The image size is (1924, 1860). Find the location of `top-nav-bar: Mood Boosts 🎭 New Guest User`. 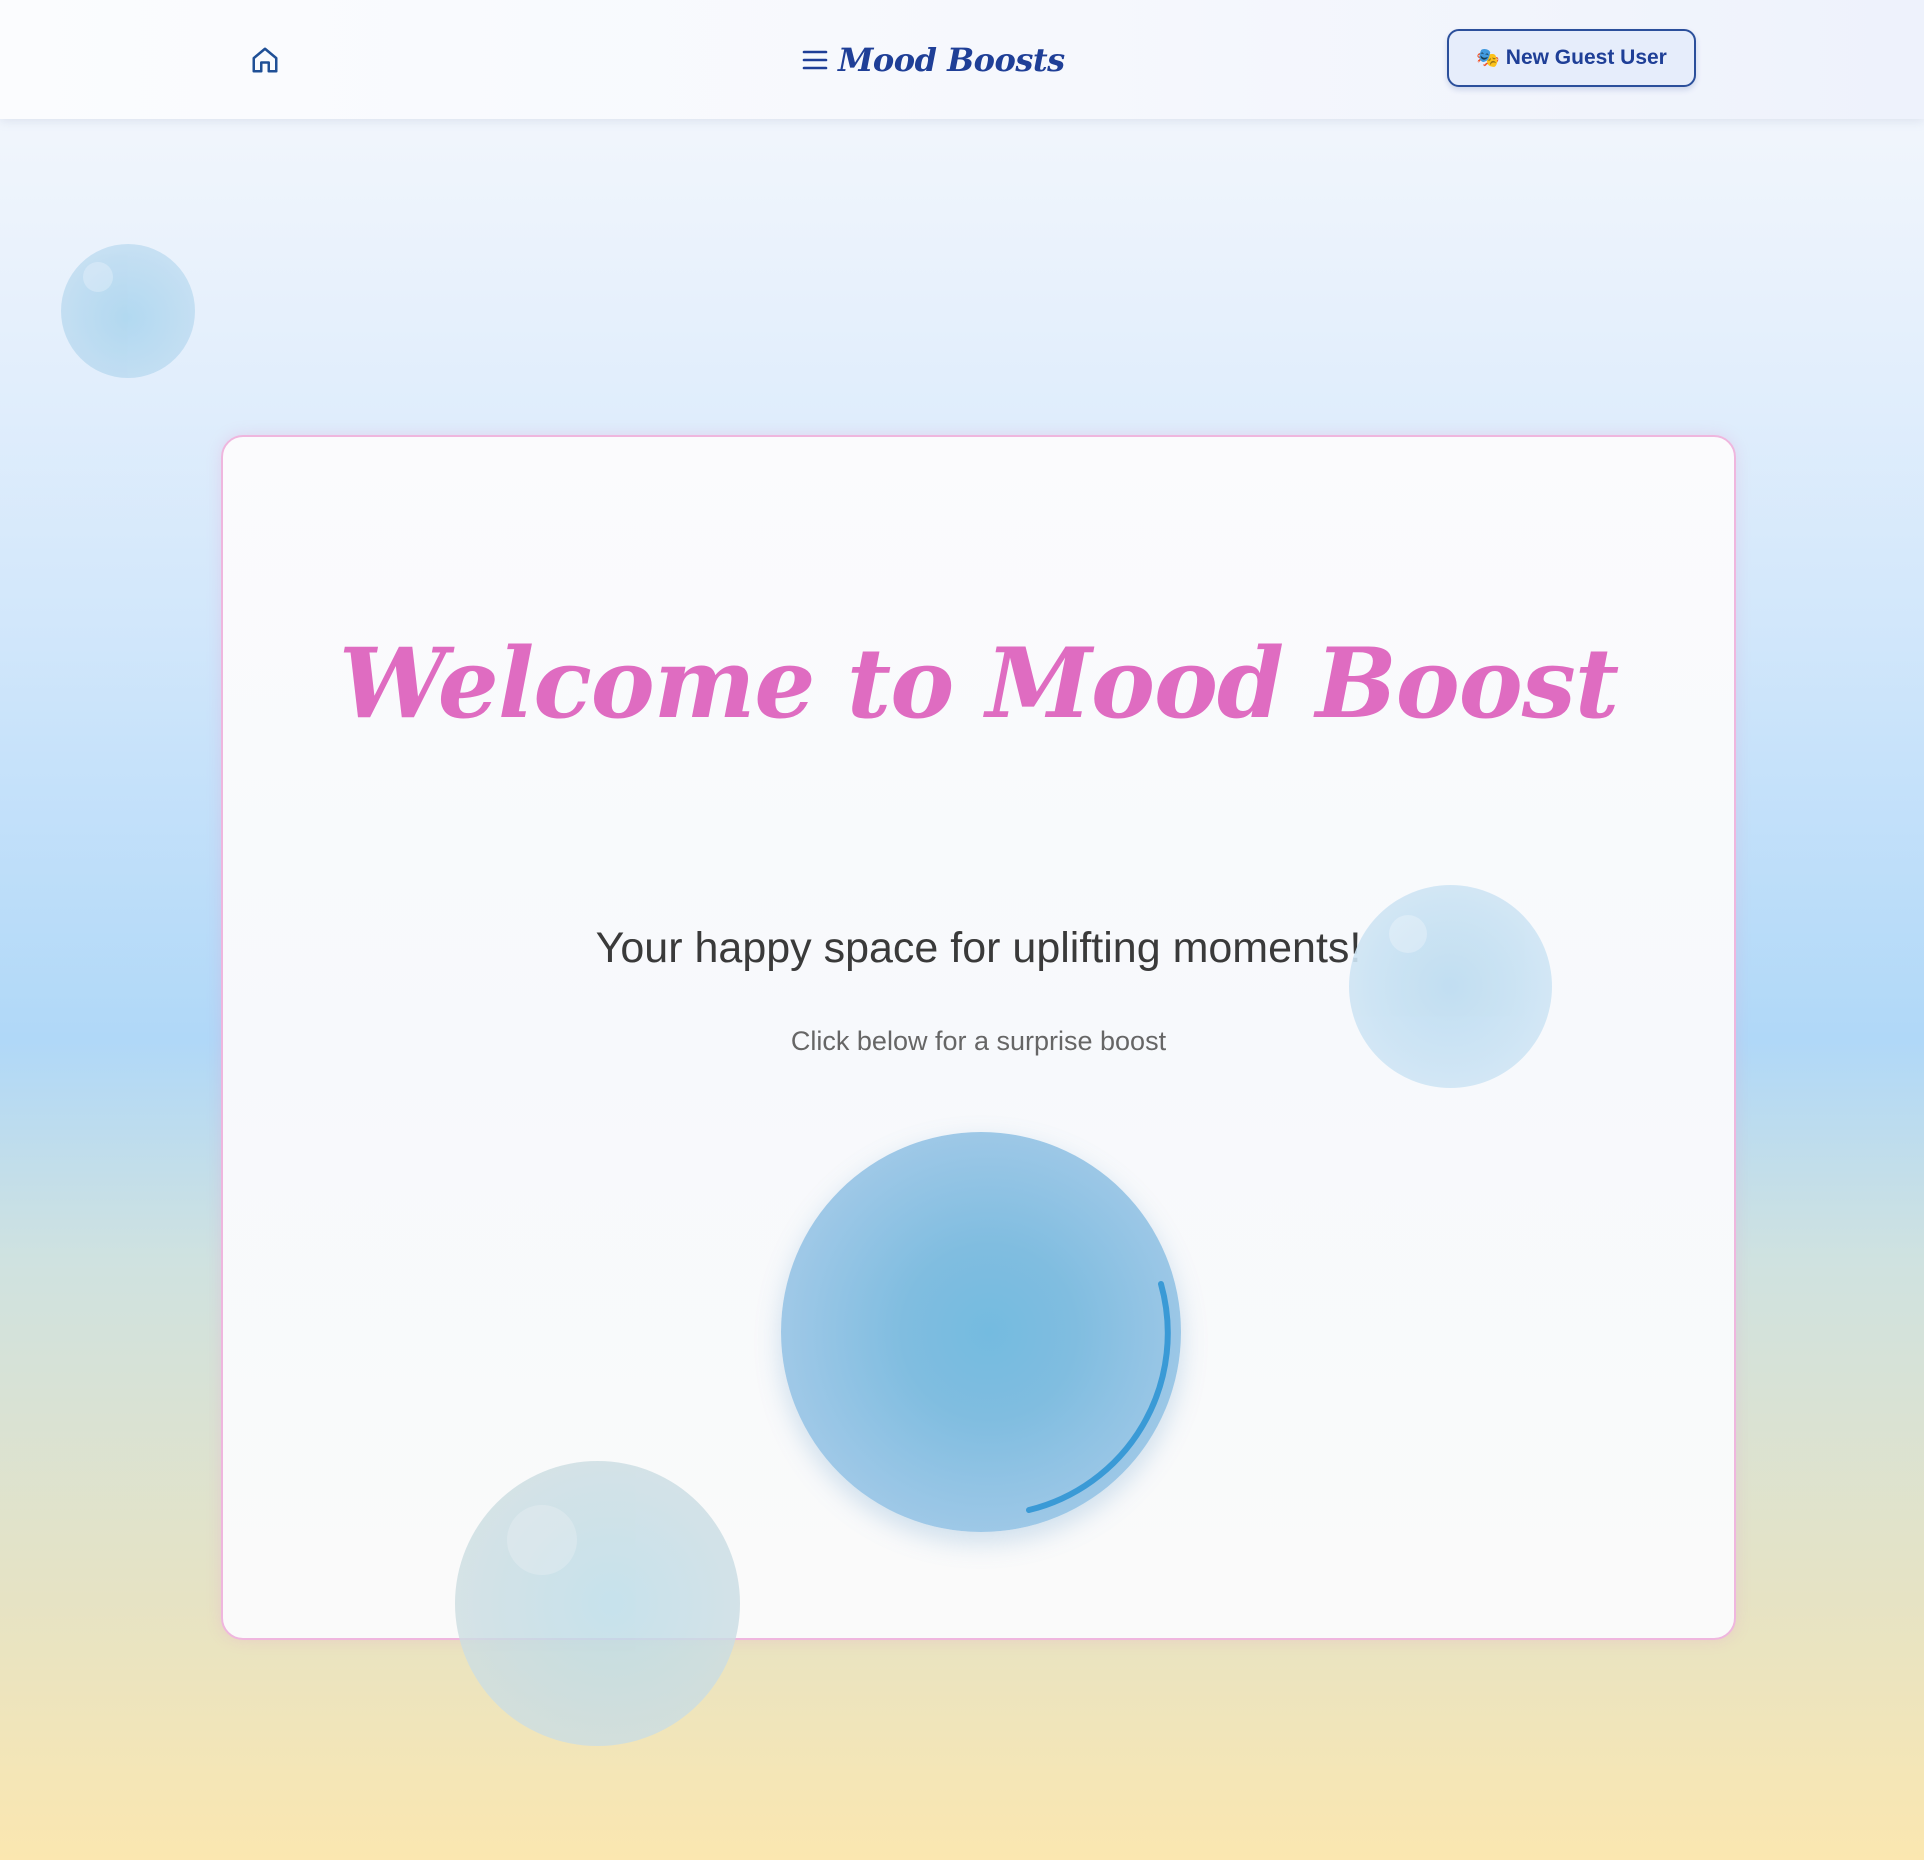

top-nav-bar: Mood Boosts 🎭 New Guest User is located at coordinates (962, 59).